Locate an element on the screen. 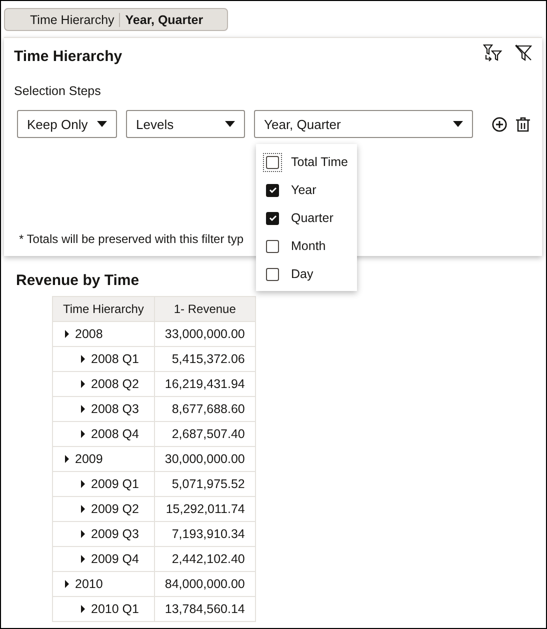 The height and width of the screenshot is (629, 547). row-label: 2010 is located at coordinates (89, 584).